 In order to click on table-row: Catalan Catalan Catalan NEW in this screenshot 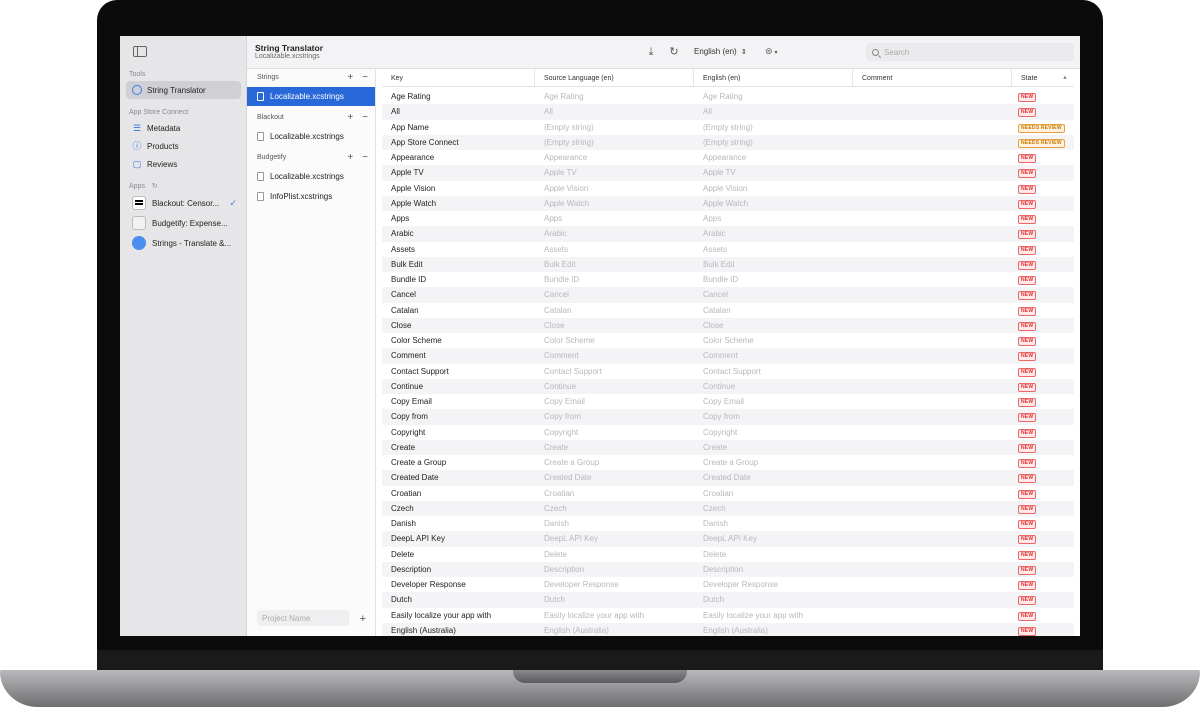, I will do `click(728, 310)`.